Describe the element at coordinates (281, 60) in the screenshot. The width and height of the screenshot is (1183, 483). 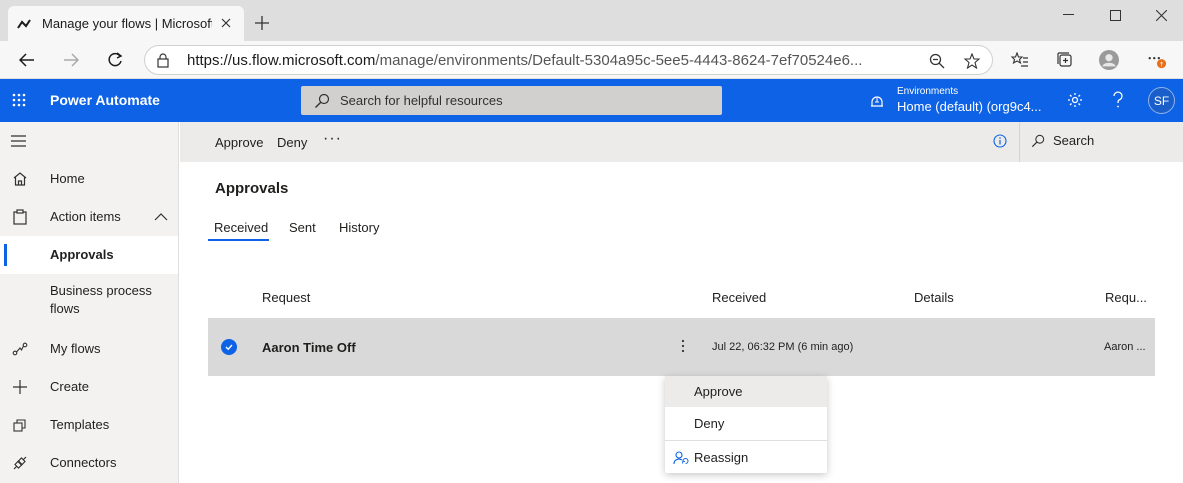
I see `url-host: https://us.flow.microsoft.com` at that location.